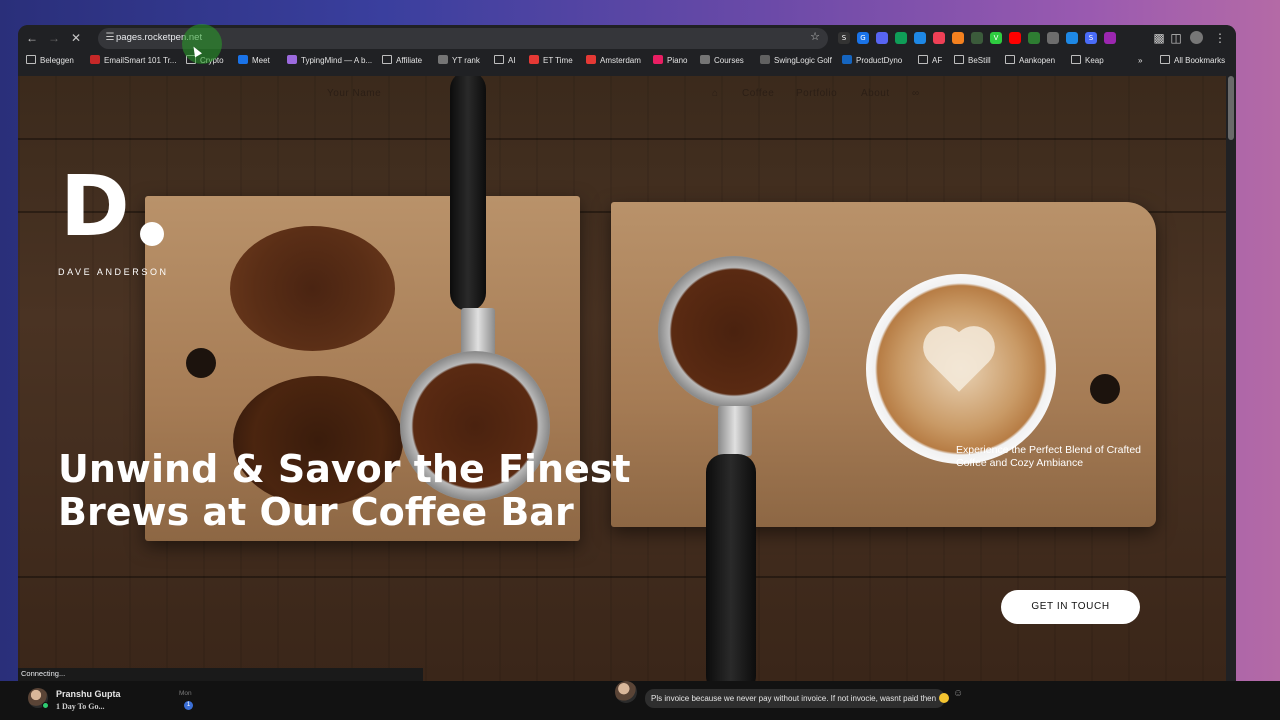 Image resolution: width=1280 pixels, height=720 pixels. Describe the element at coordinates (512, 60) in the screenshot. I see `bookmark-label: AI` at that location.